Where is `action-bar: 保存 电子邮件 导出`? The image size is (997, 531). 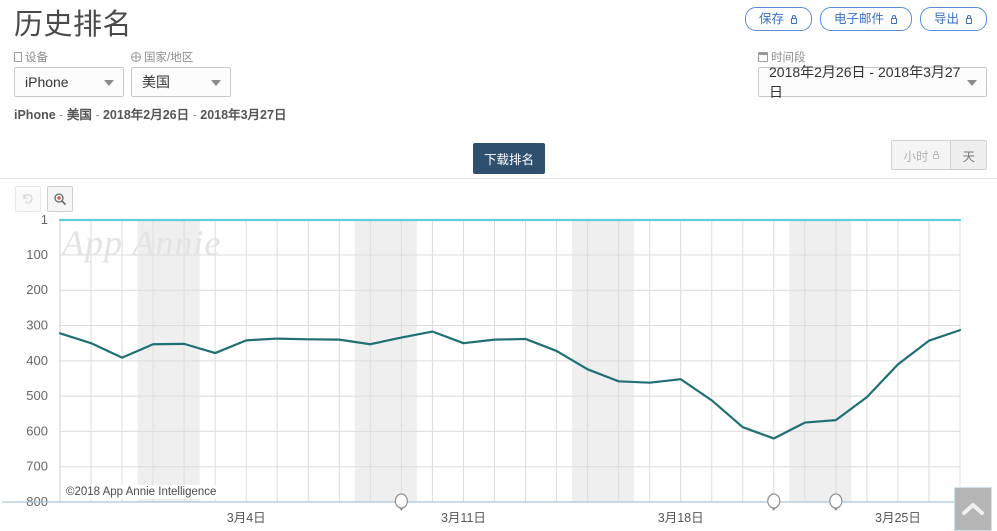
action-bar: 保存 电子邮件 导出 is located at coordinates (865, 19).